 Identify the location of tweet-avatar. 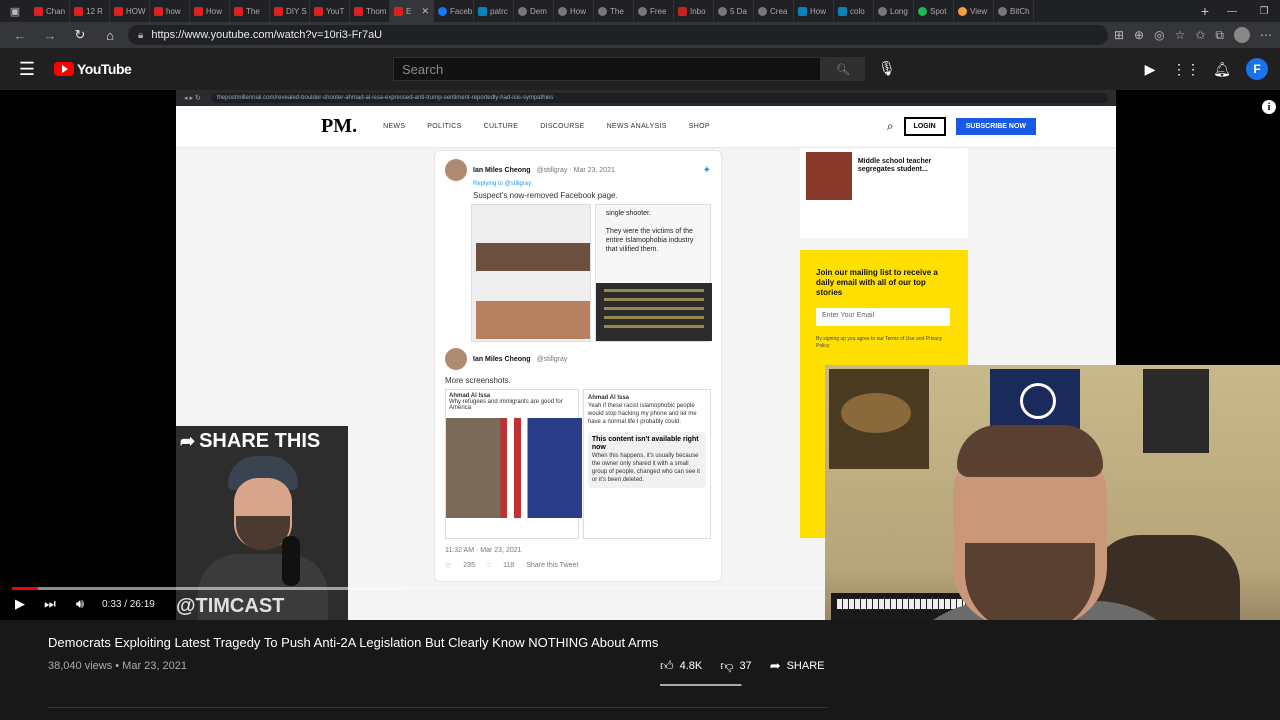
(456, 170).